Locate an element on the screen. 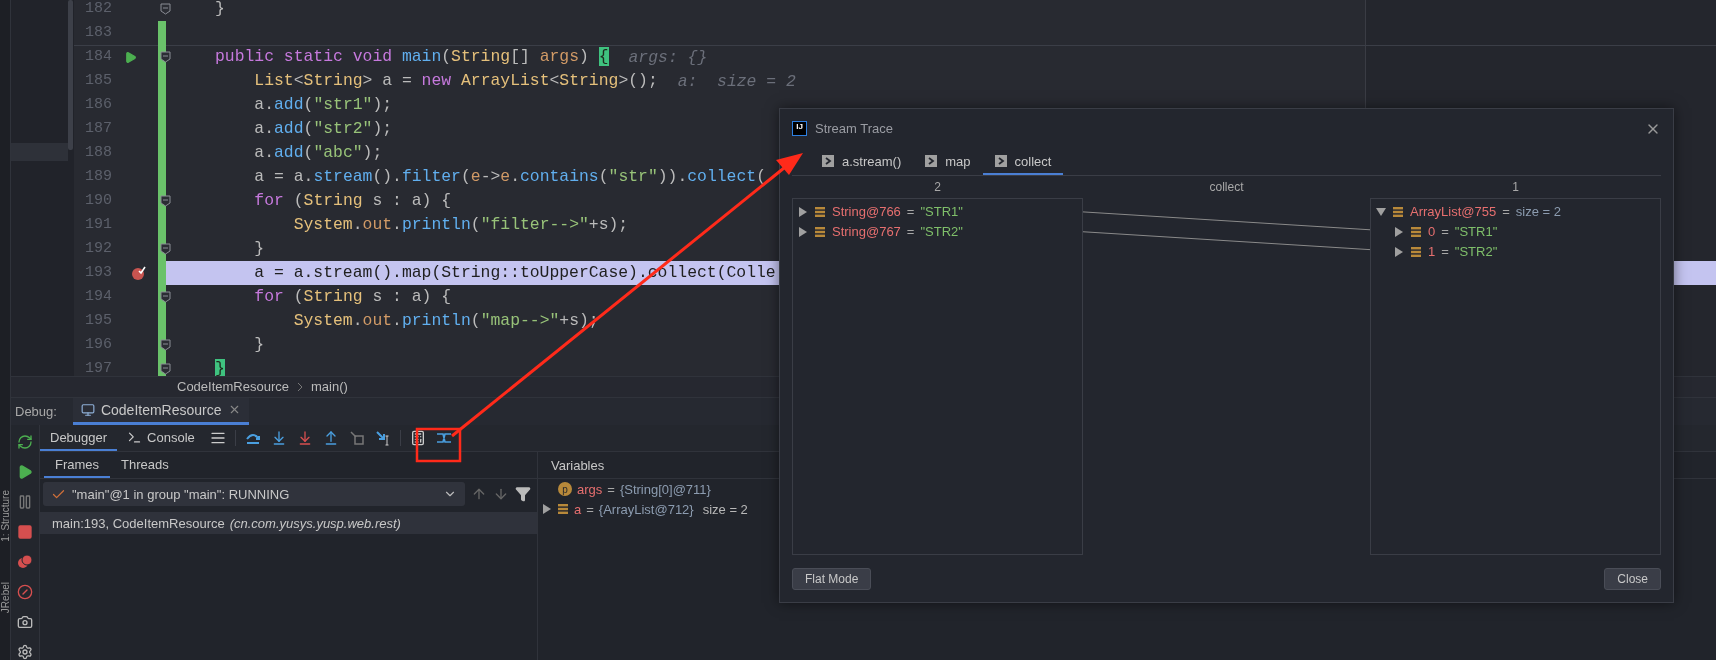 This screenshot has width=1716, height=660. line-number: 184 is located at coordinates (98, 57).